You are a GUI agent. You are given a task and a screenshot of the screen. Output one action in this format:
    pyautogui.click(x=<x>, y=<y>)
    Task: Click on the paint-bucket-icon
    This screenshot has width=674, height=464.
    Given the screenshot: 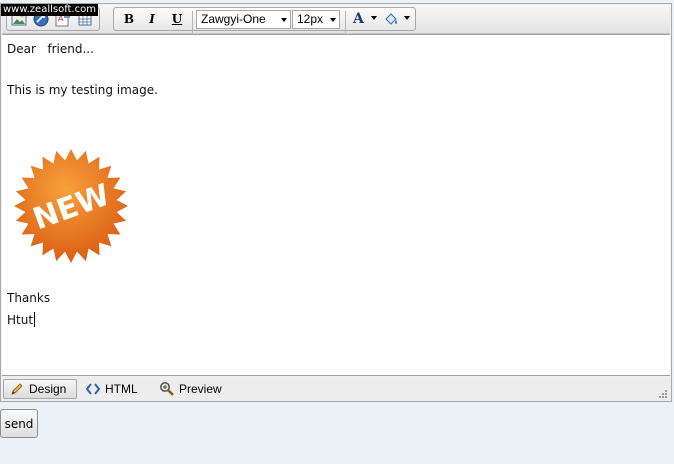 What is the action you would take?
    pyautogui.click(x=391, y=19)
    